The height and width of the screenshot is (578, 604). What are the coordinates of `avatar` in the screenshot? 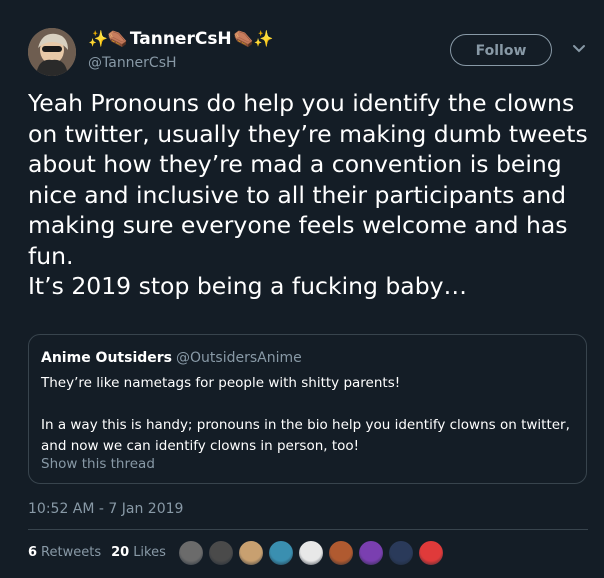 It's located at (52, 52).